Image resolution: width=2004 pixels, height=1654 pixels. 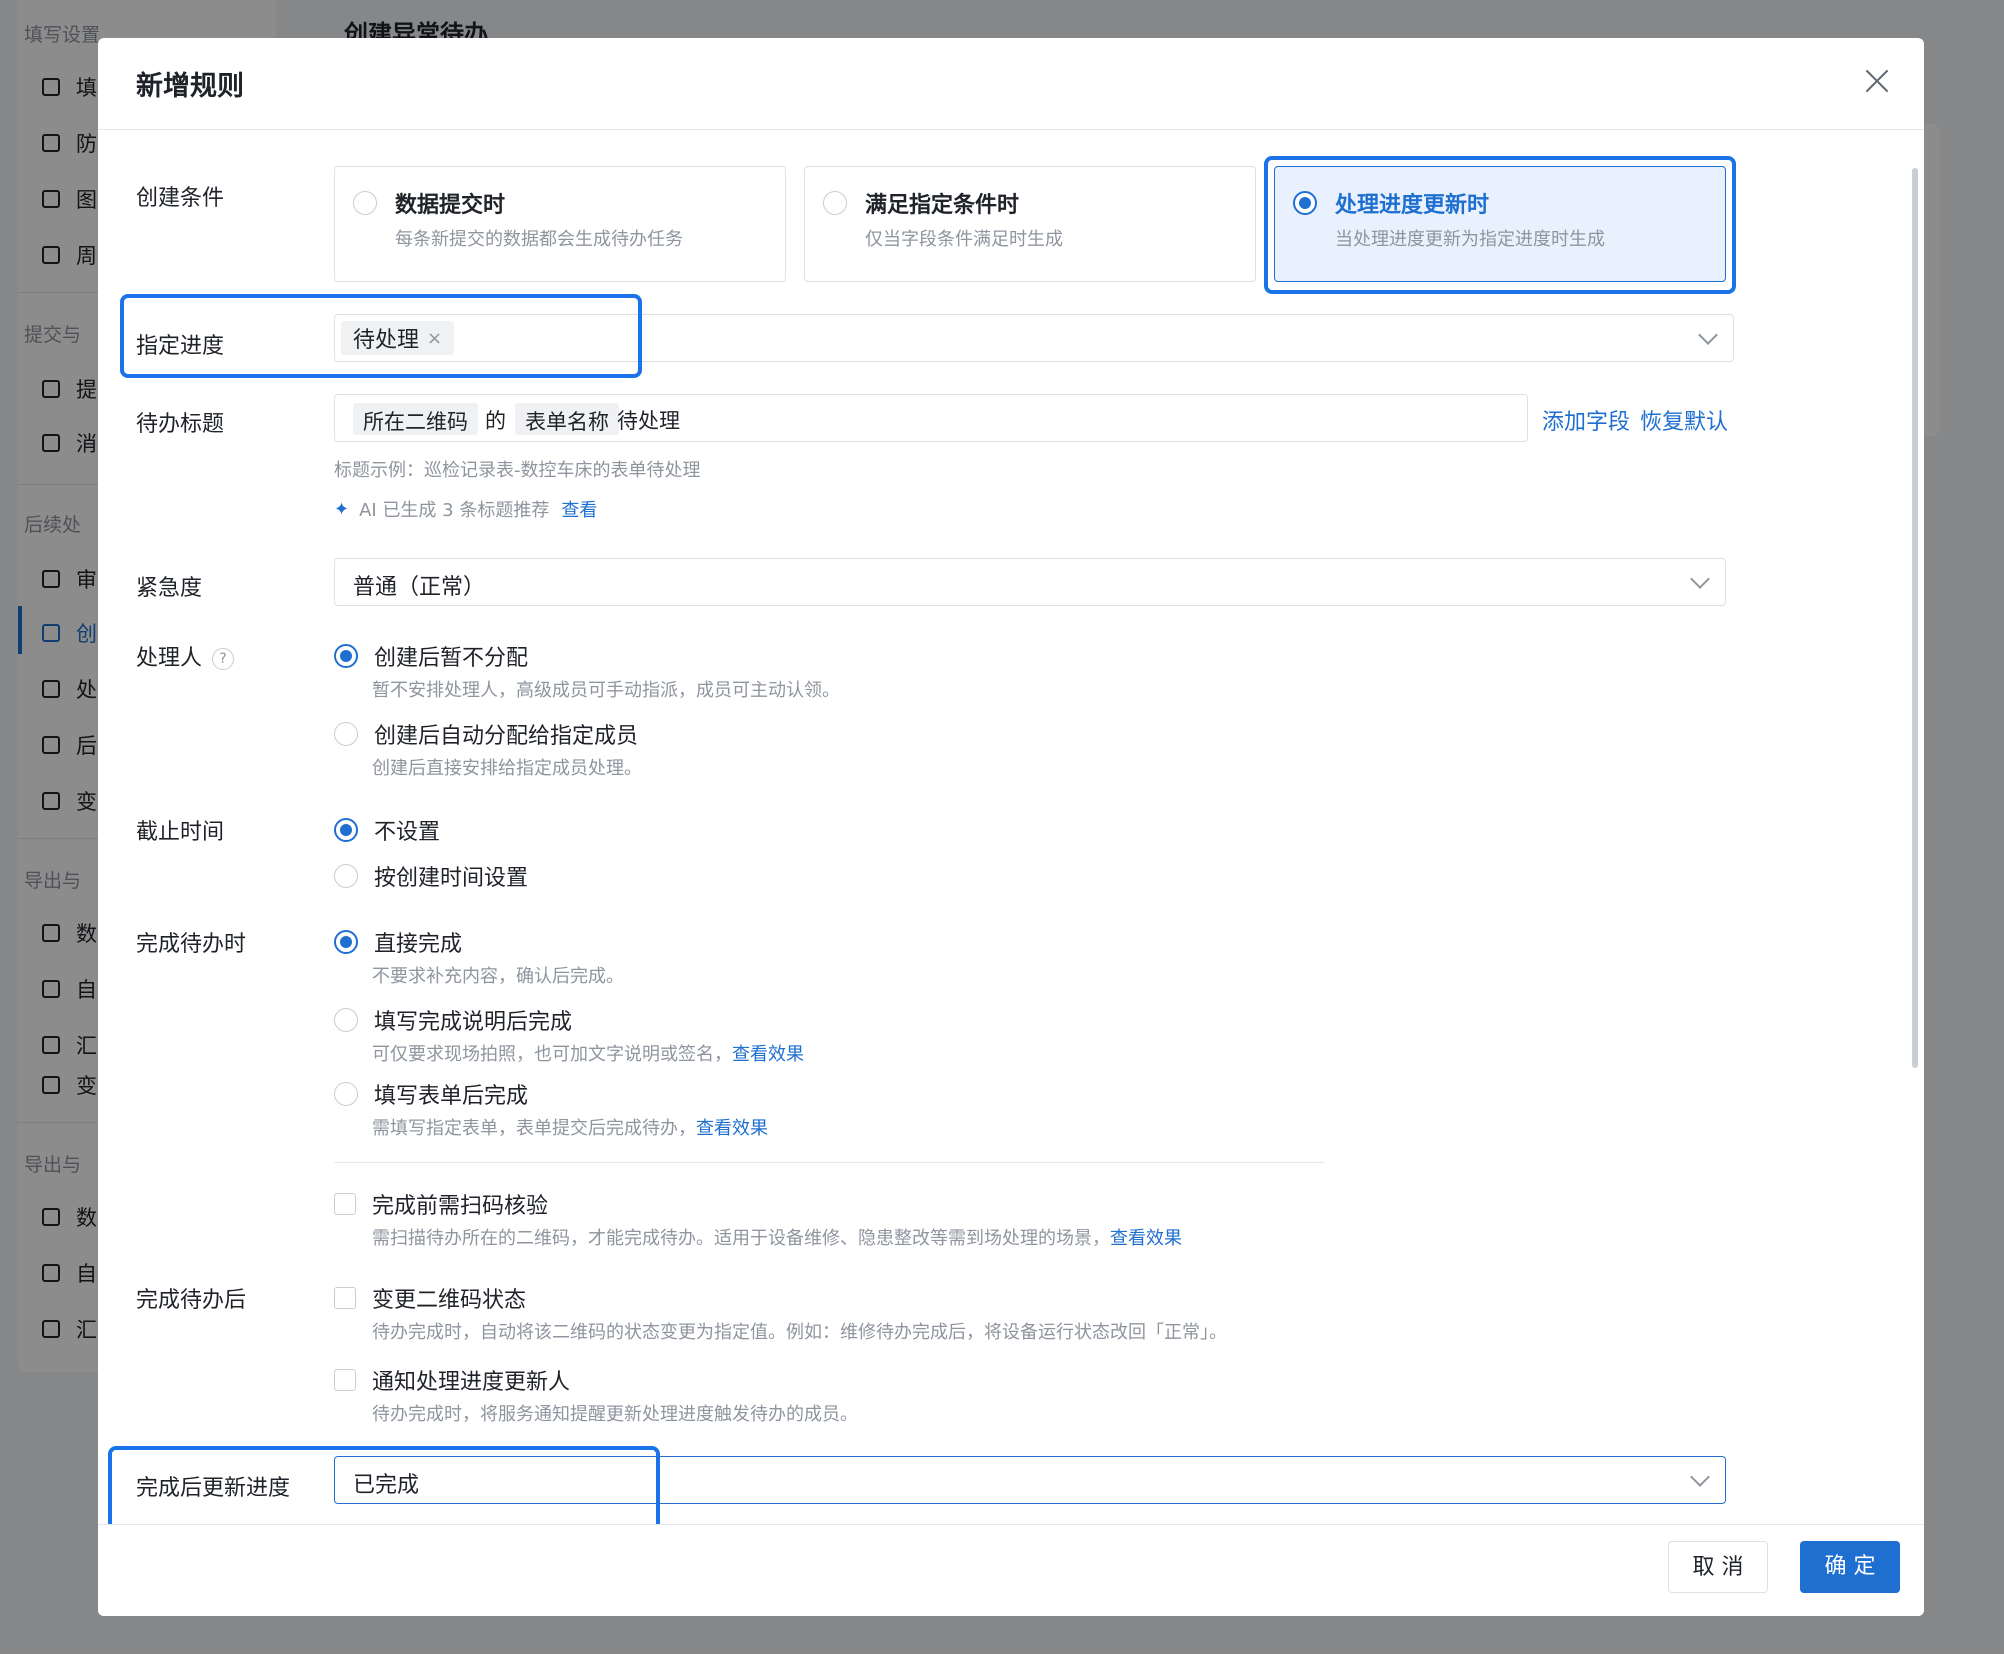 What do you see at coordinates (398, 942) in the screenshot?
I see `complete-option-direct: 直接完成` at bounding box center [398, 942].